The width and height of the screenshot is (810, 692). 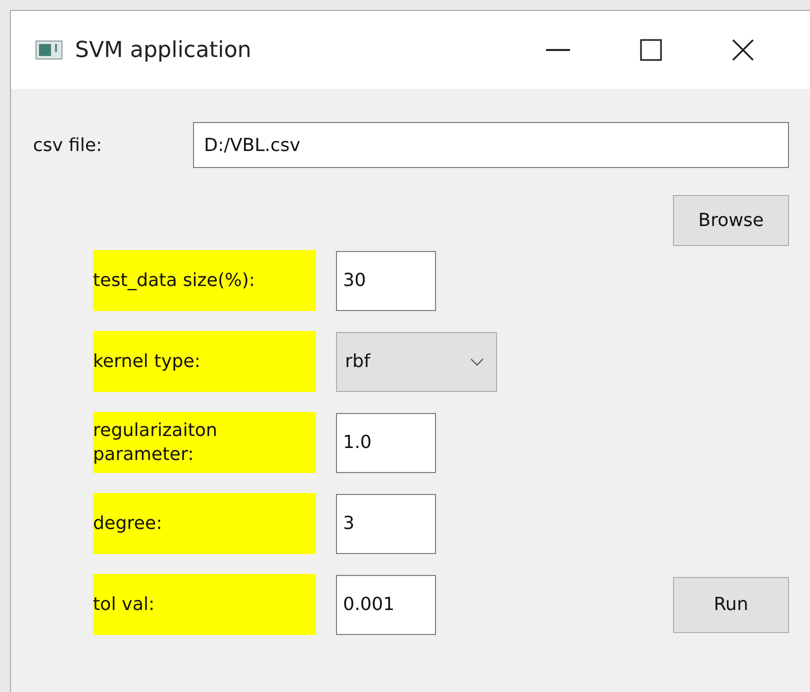 I want to click on input-field: 1.0, so click(x=386, y=442).